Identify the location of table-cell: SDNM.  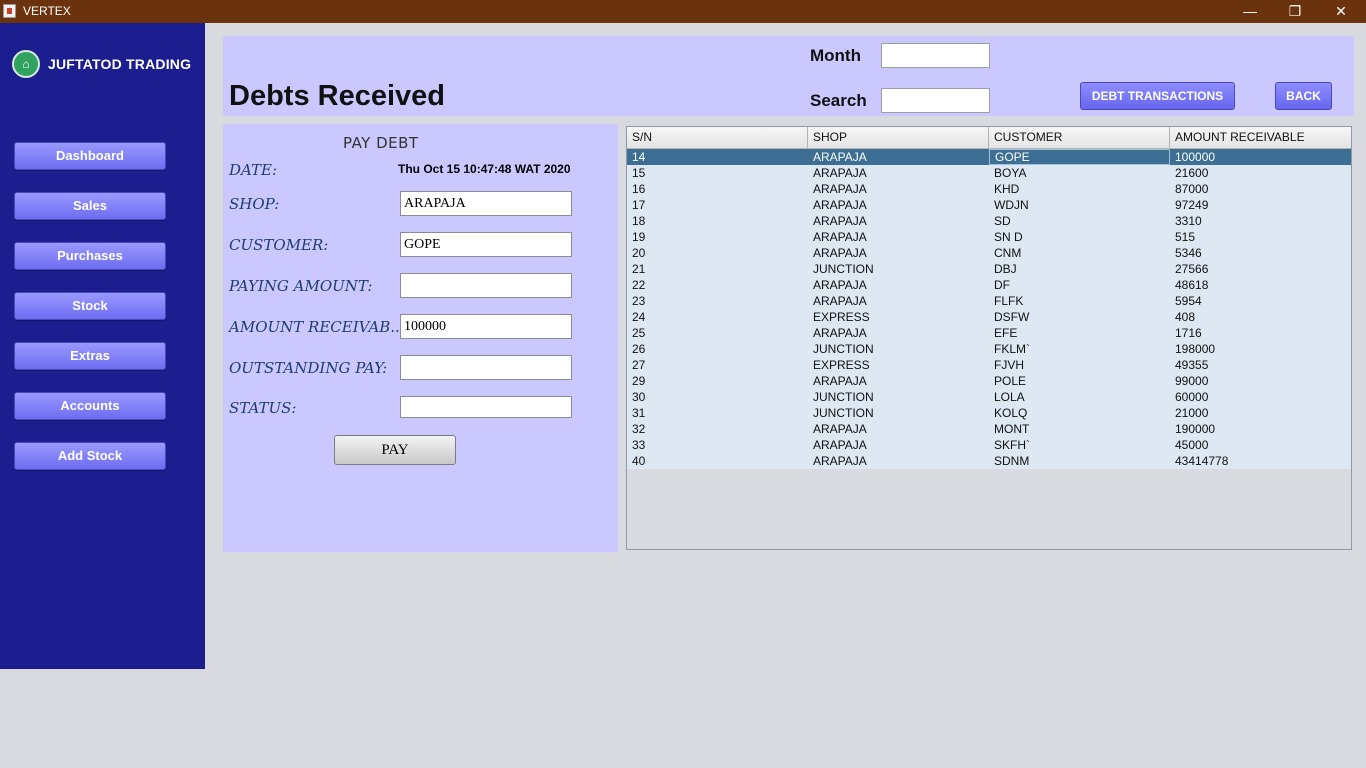
(1012, 461).